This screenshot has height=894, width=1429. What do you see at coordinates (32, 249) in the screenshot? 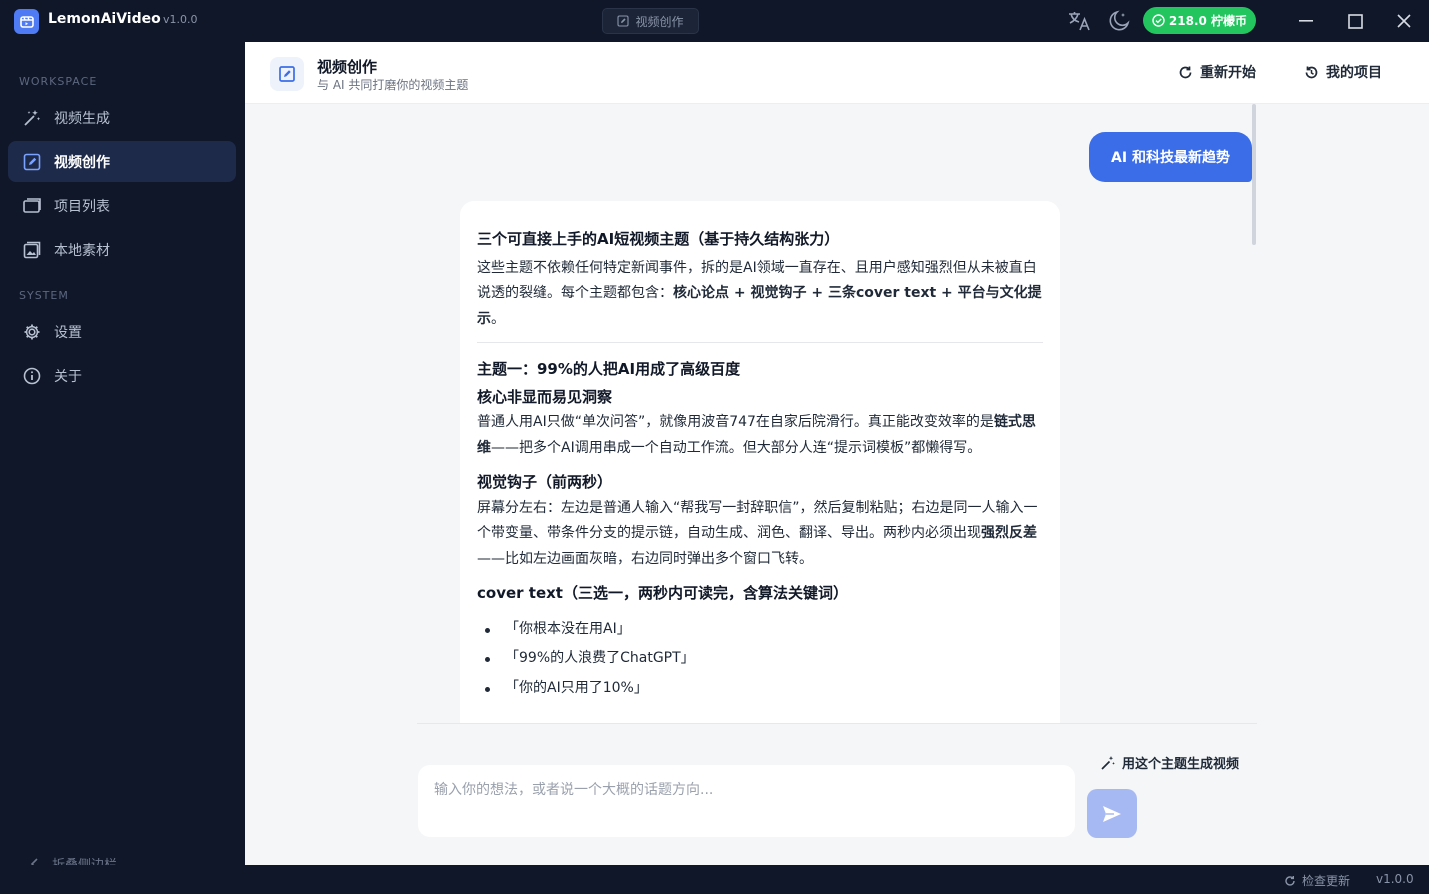
I see `image-icon` at bounding box center [32, 249].